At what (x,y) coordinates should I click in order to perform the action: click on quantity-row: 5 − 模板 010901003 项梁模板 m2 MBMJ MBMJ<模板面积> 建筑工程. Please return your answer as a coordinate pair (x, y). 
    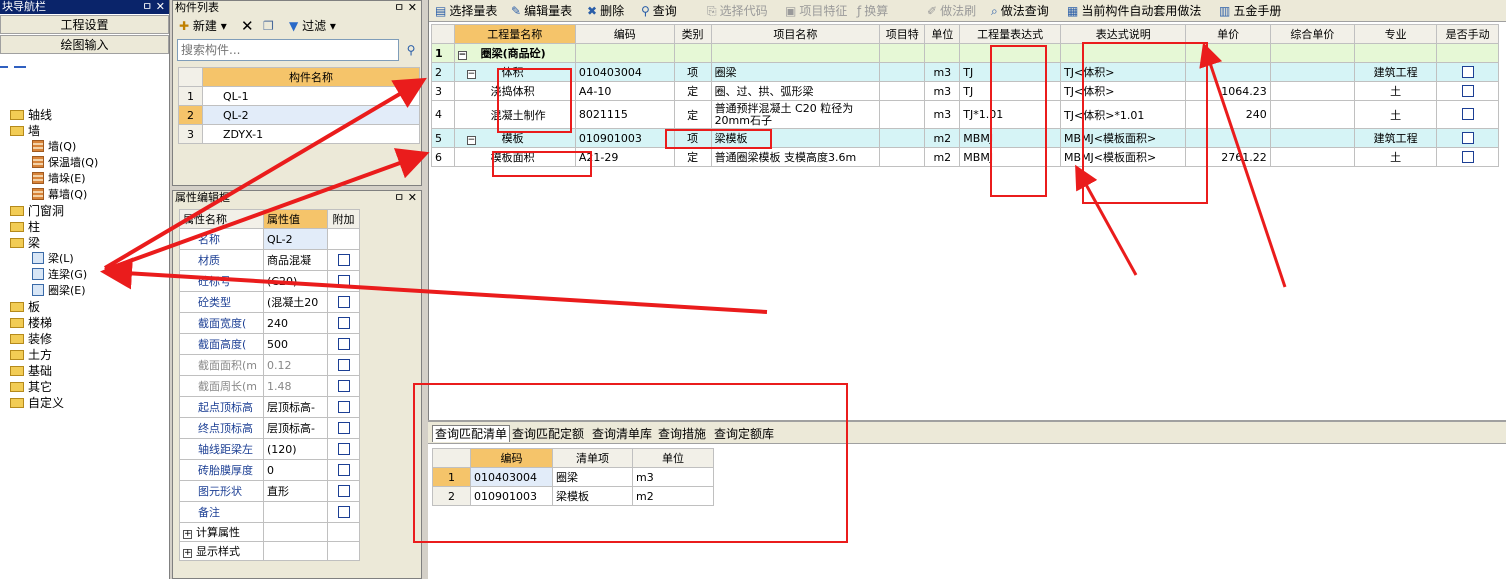
    Looking at the image, I should click on (965, 138).